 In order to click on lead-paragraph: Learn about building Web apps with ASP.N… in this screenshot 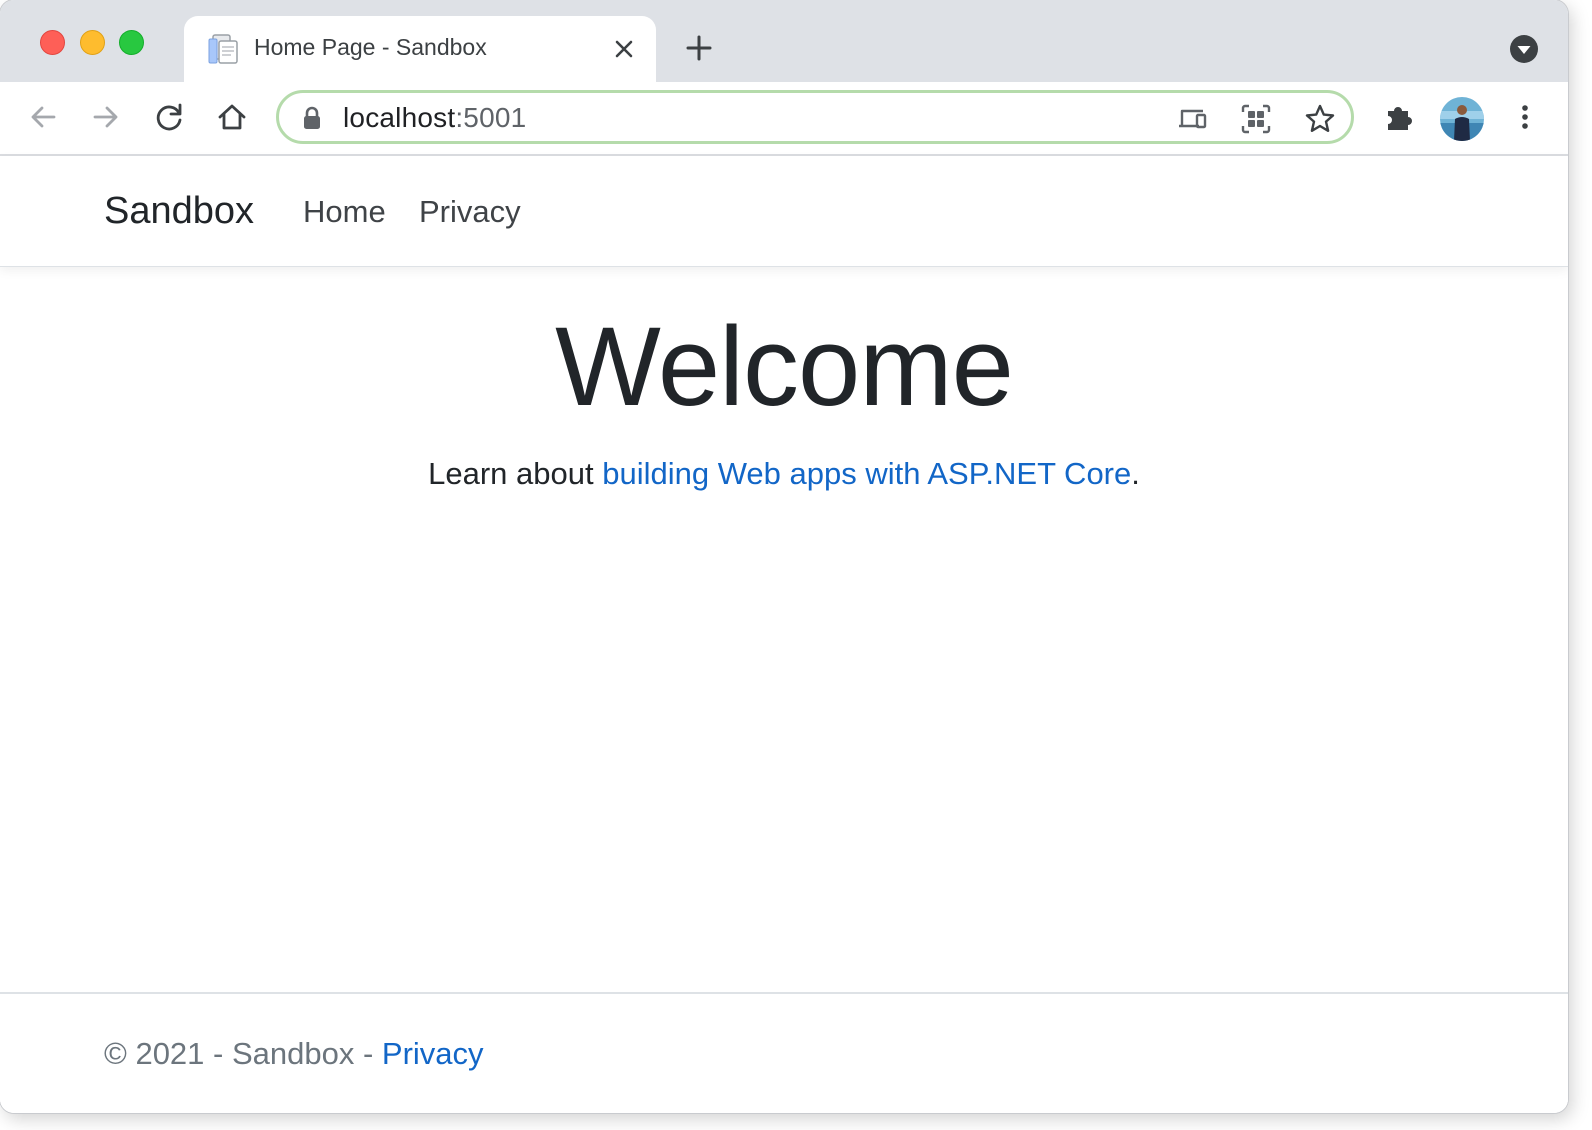, I will do `click(784, 474)`.